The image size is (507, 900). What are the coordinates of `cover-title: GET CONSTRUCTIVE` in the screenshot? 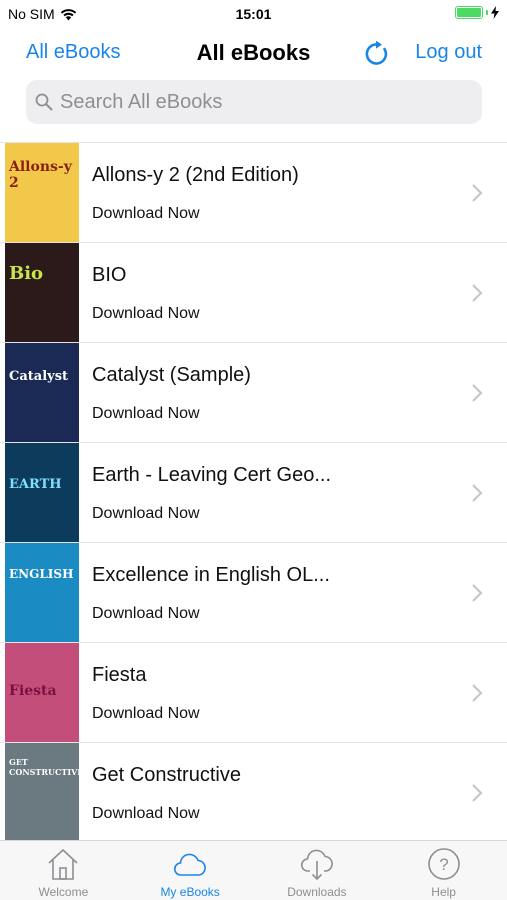 It's located at (44, 767).